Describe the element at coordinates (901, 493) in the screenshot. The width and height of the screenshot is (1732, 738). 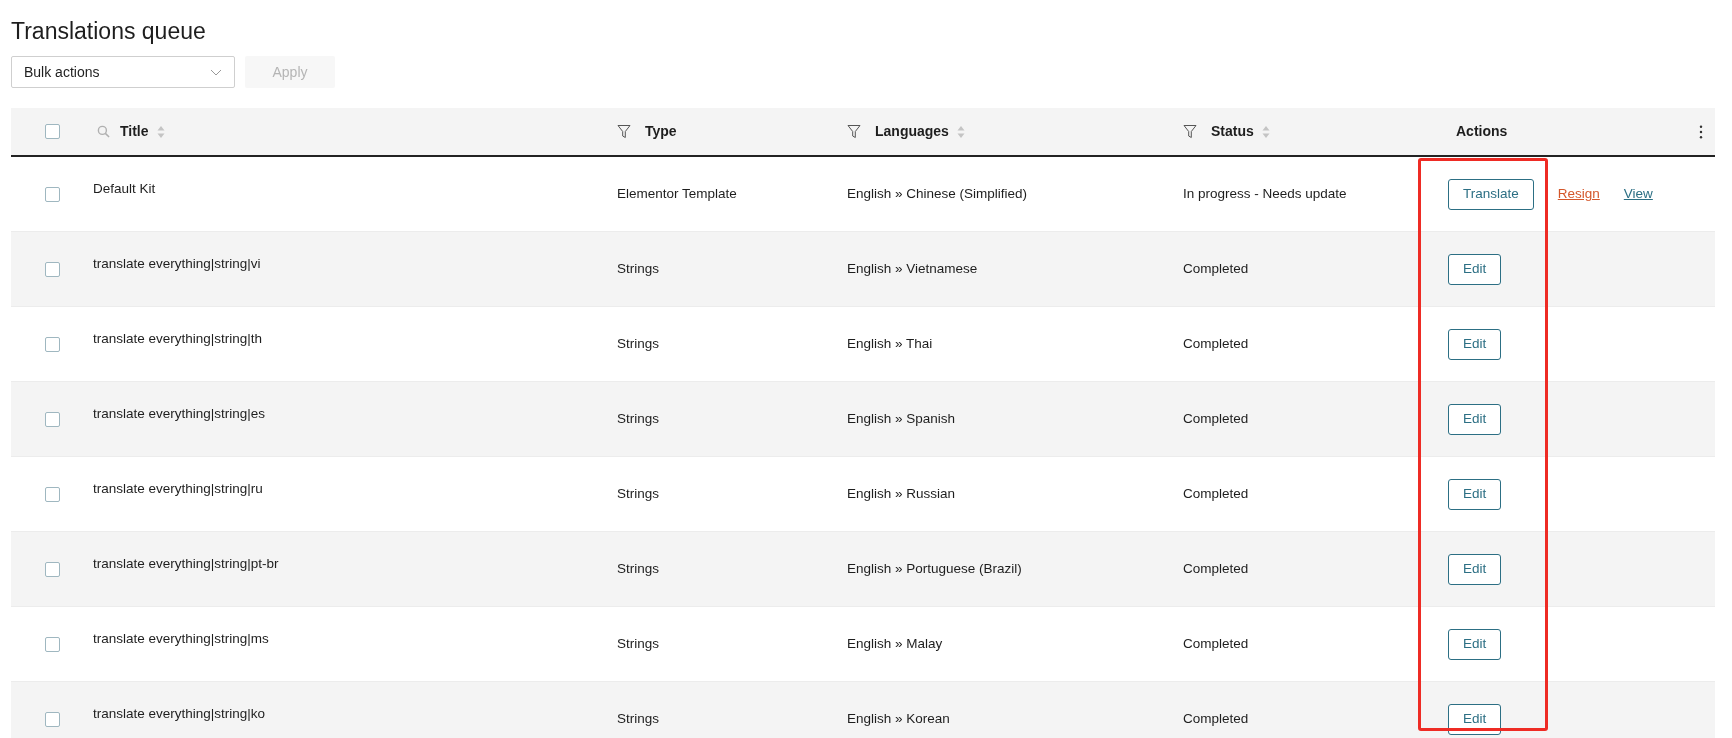
I see `languages-cell-text: English » Russian` at that location.